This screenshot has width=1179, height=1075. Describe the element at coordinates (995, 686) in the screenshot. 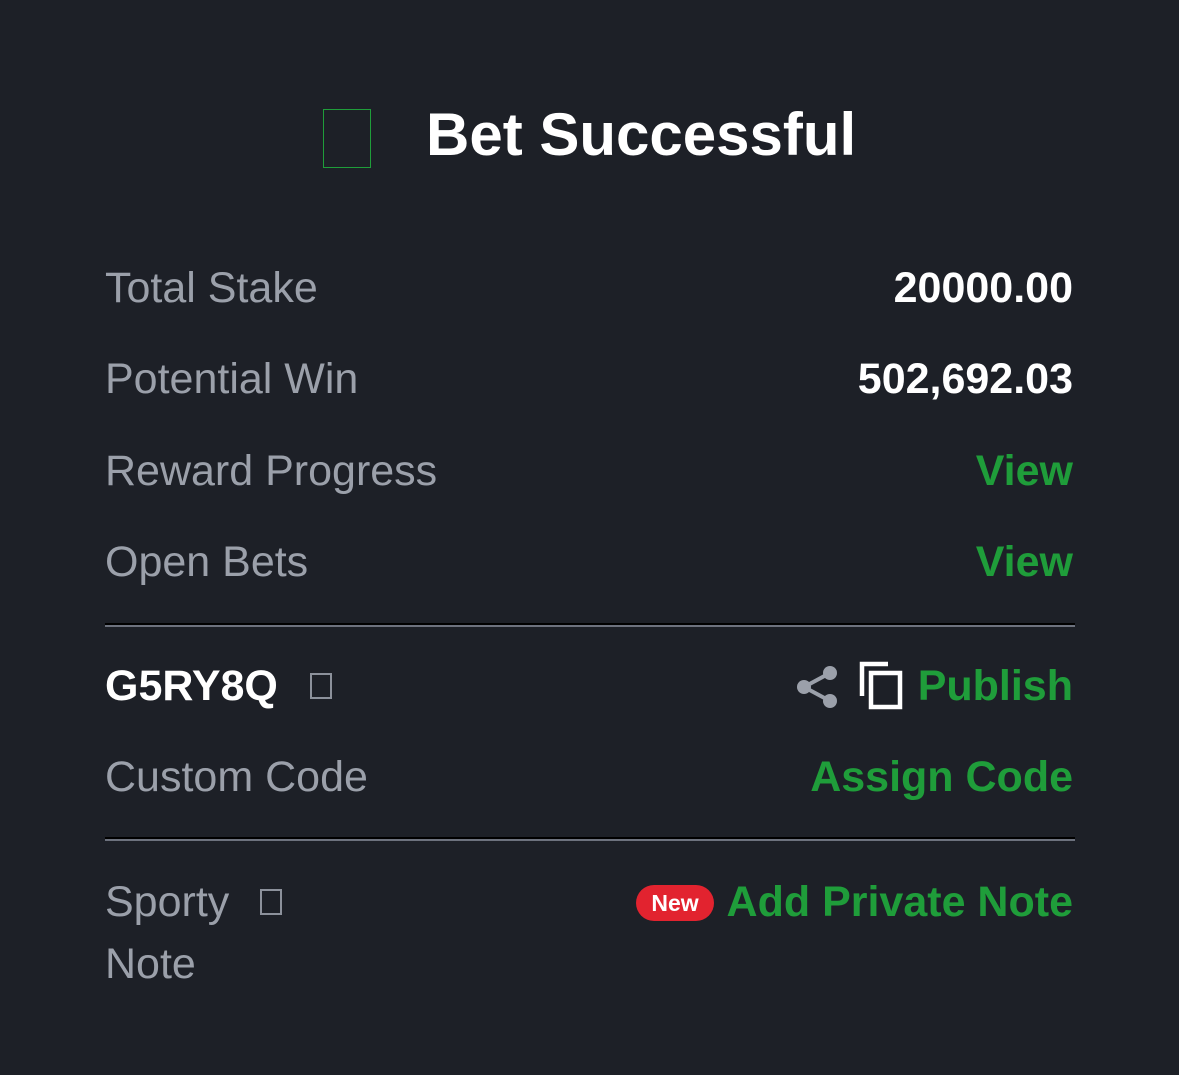

I see `publish-button: Publish` at that location.